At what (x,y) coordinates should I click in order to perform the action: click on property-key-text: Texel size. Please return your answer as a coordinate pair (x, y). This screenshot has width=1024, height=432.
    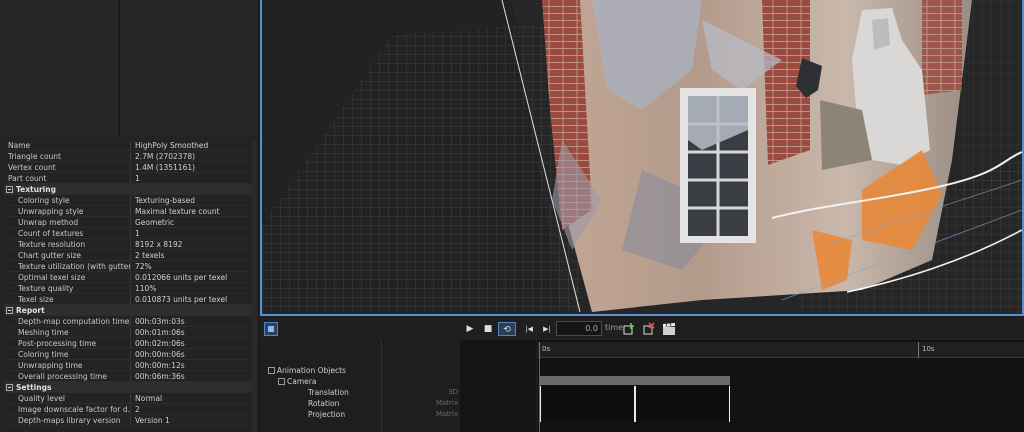
    Looking at the image, I should click on (36, 299).